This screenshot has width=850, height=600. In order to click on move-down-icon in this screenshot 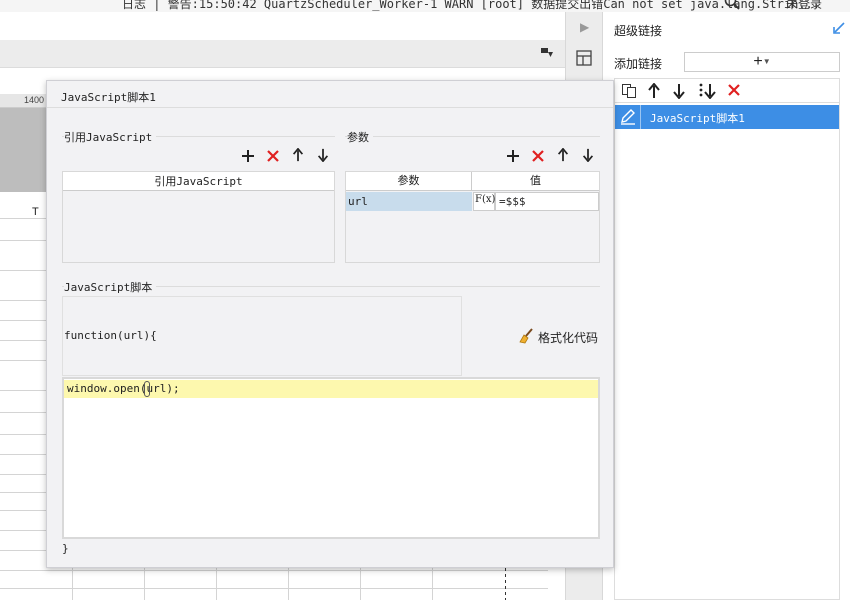, I will do `click(679, 92)`.